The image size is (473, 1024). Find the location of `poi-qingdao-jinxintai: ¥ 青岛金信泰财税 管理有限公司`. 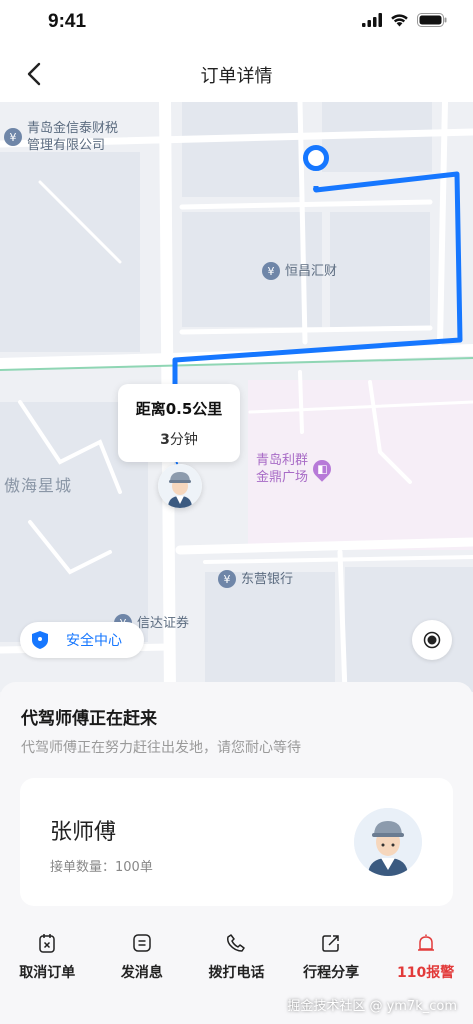

poi-qingdao-jinxintai: ¥ 青岛金信泰财税 管理有限公司 is located at coordinates (61, 137).